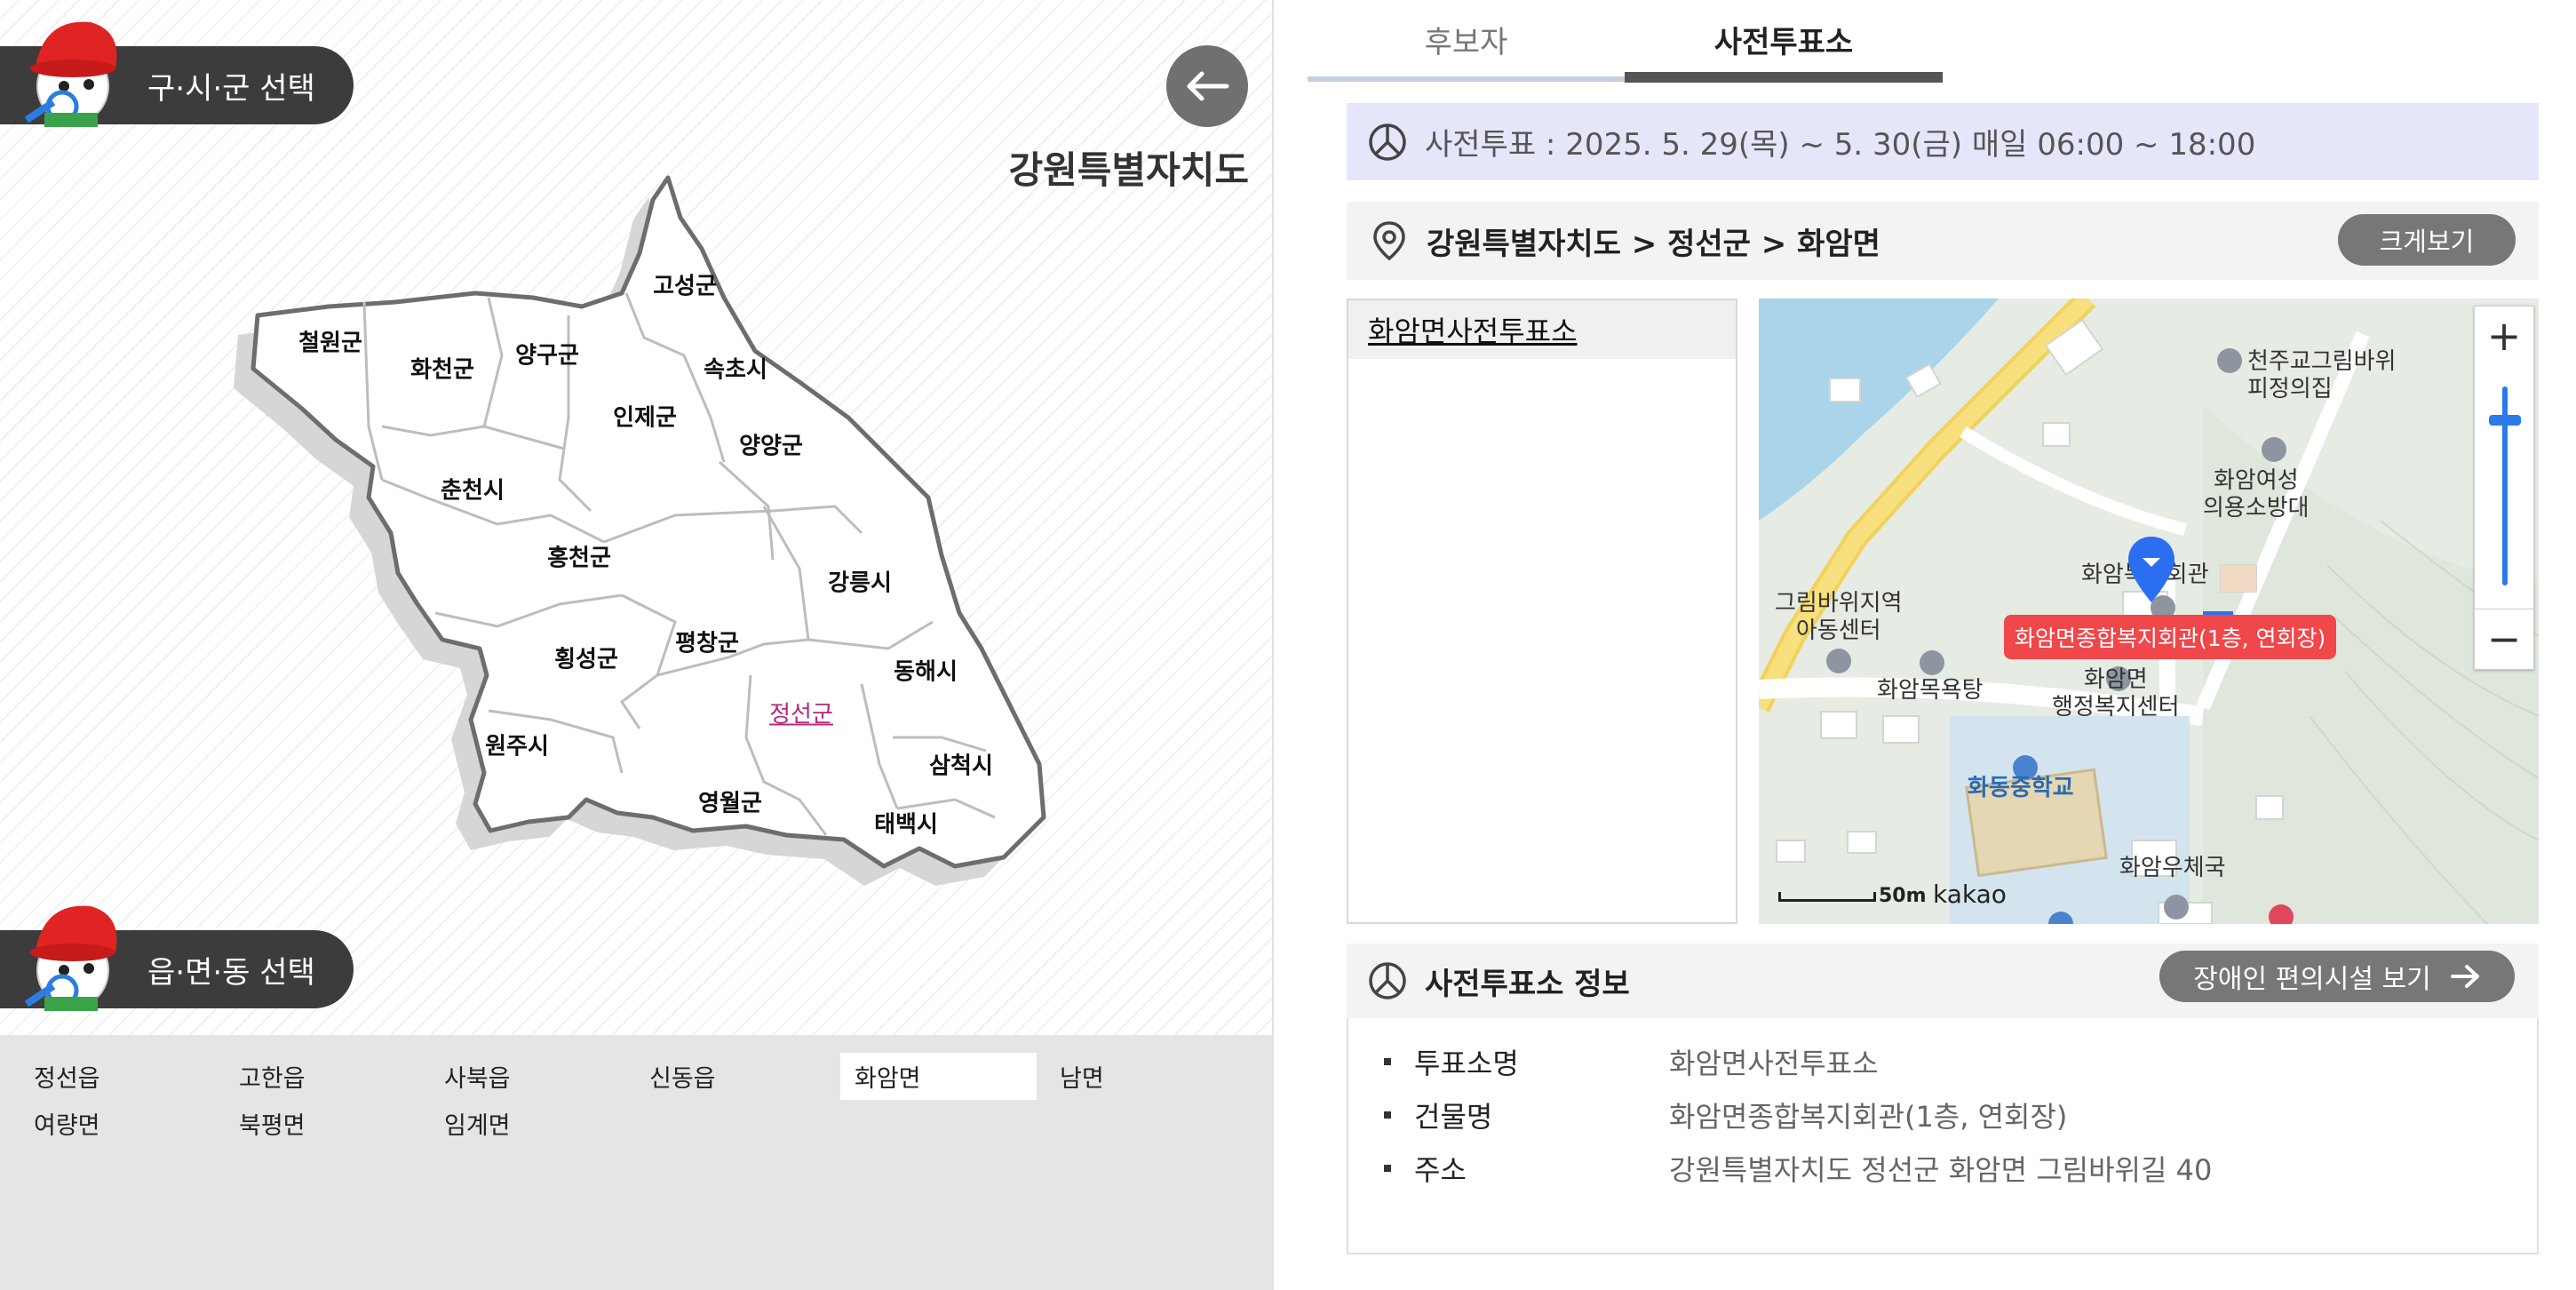  What do you see at coordinates (926, 670) in the screenshot?
I see `district-동해시: 동해시` at bounding box center [926, 670].